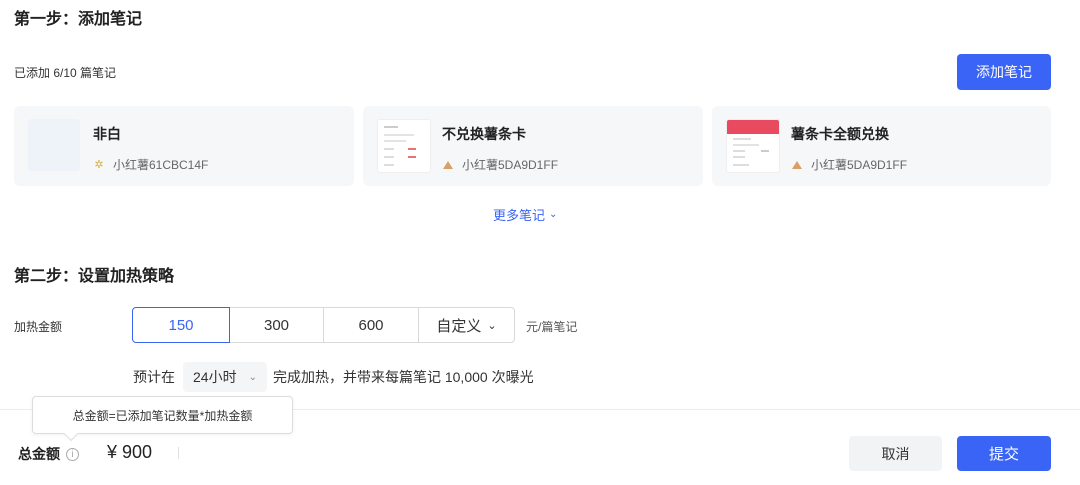 The width and height of the screenshot is (1080, 485). What do you see at coordinates (895, 453) in the screenshot?
I see `cancel-button: 取消` at bounding box center [895, 453].